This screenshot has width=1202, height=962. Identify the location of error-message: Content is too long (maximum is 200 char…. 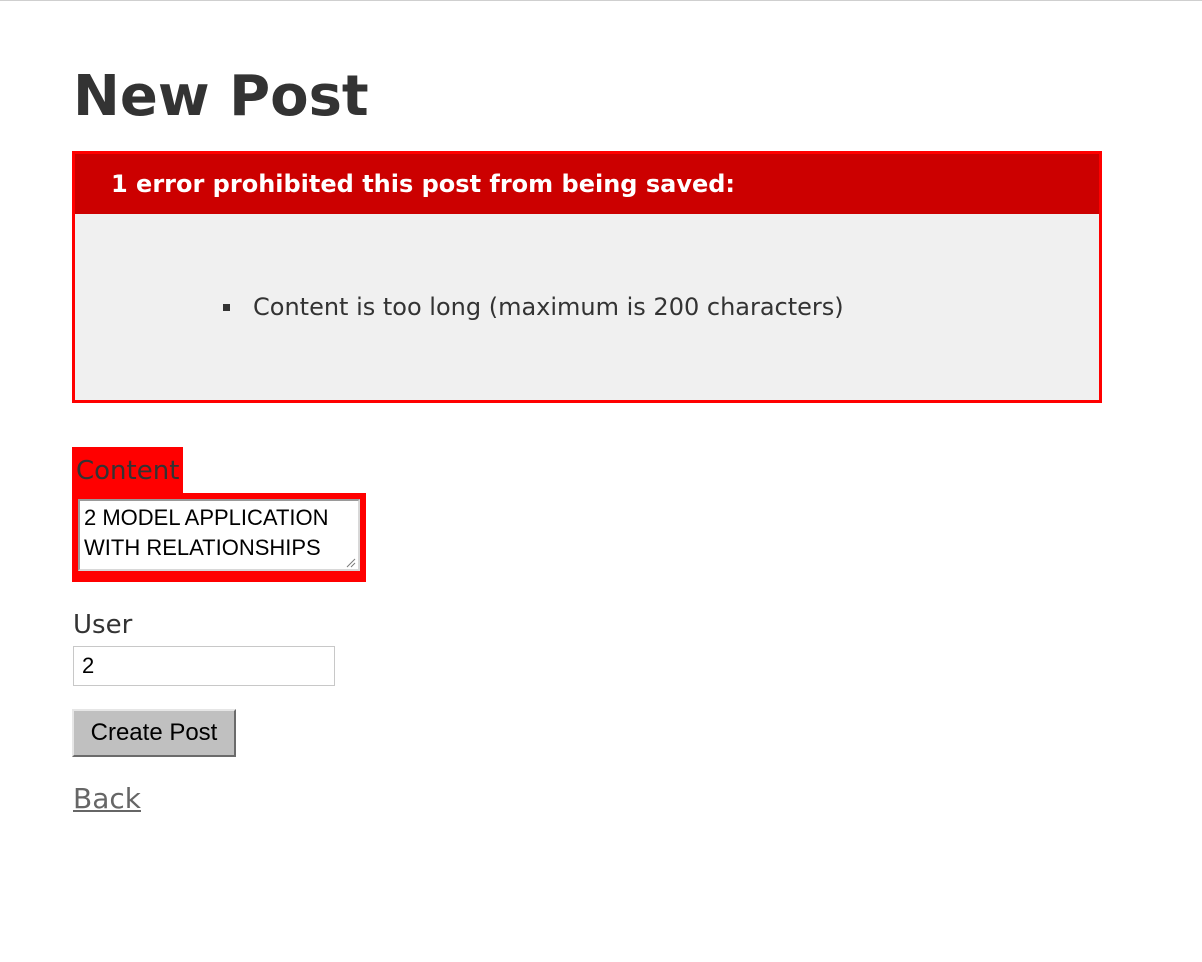
(548, 307).